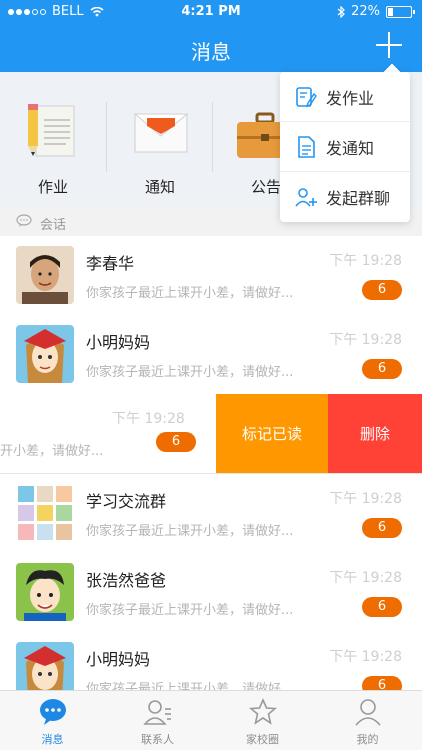  Describe the element at coordinates (53, 225) in the screenshot. I see `section-label: 会话` at that location.